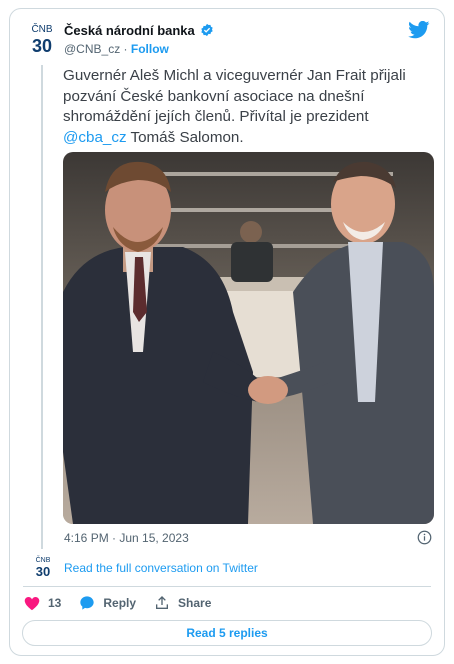 Image resolution: width=454 pixels, height=664 pixels. Describe the element at coordinates (87, 603) in the screenshot. I see `reply-bubble-icon` at that location.